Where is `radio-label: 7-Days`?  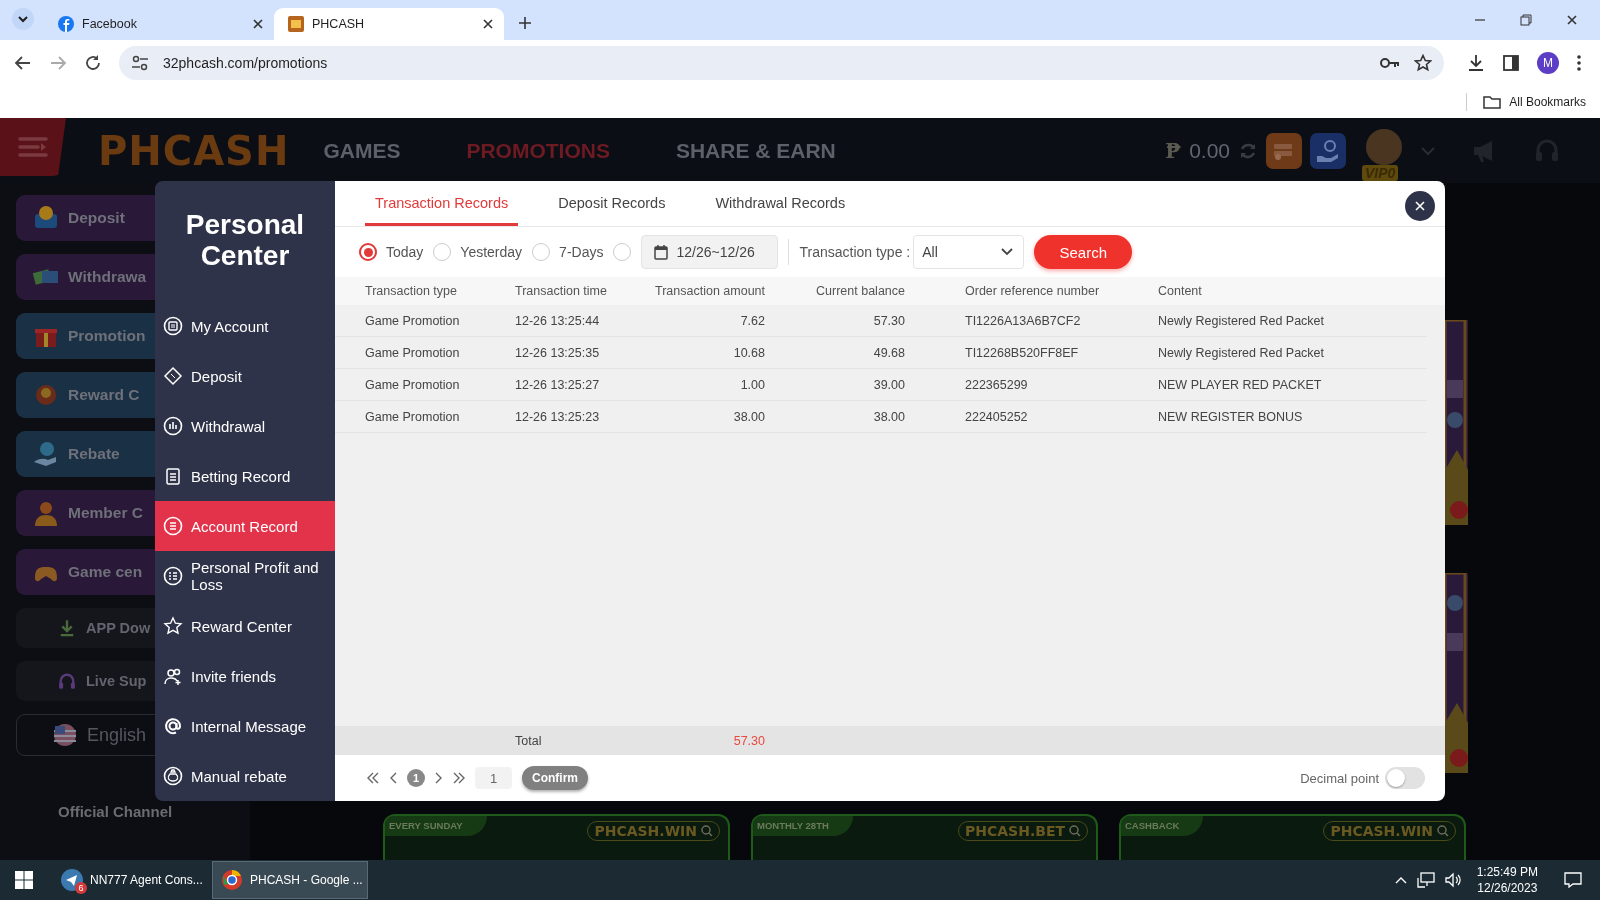
radio-label: 7-Days is located at coordinates (581, 252).